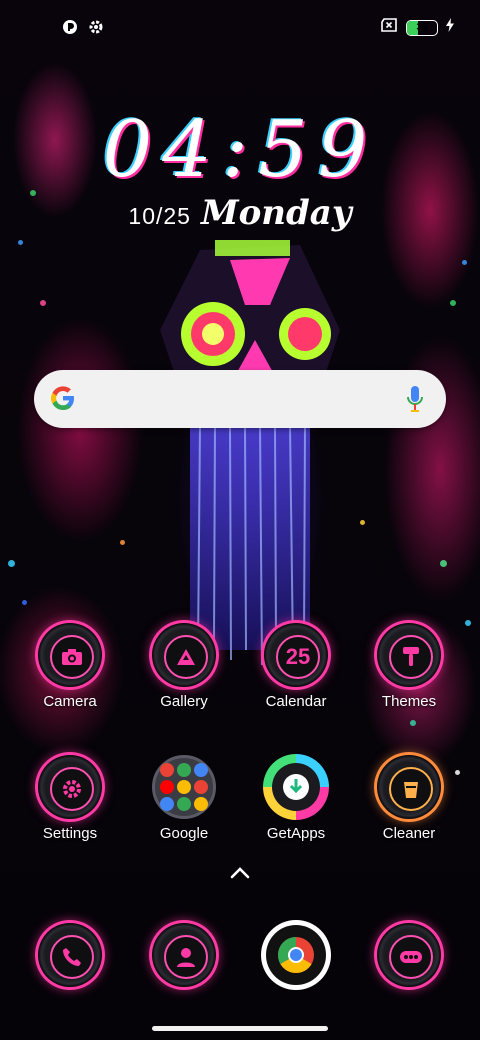 This screenshot has height=1040, width=480. I want to click on battery-icon: 35, so click(422, 27).